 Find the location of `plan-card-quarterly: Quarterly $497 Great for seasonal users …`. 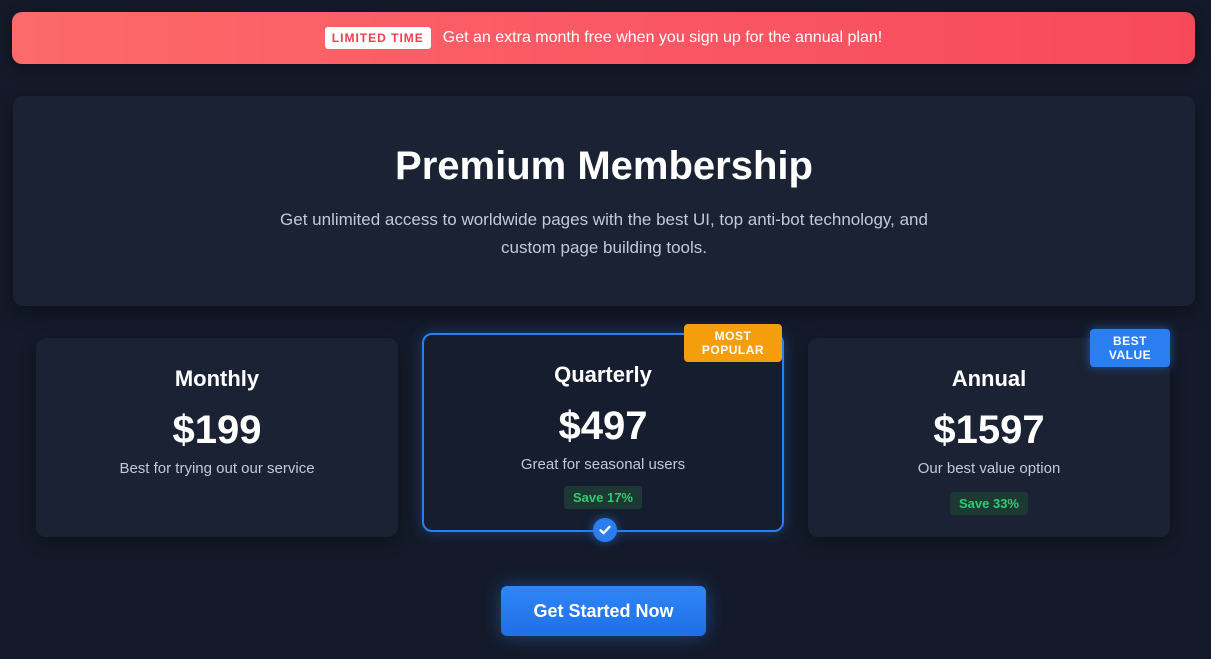

plan-card-quarterly: Quarterly $497 Great for seasonal users … is located at coordinates (603, 433).